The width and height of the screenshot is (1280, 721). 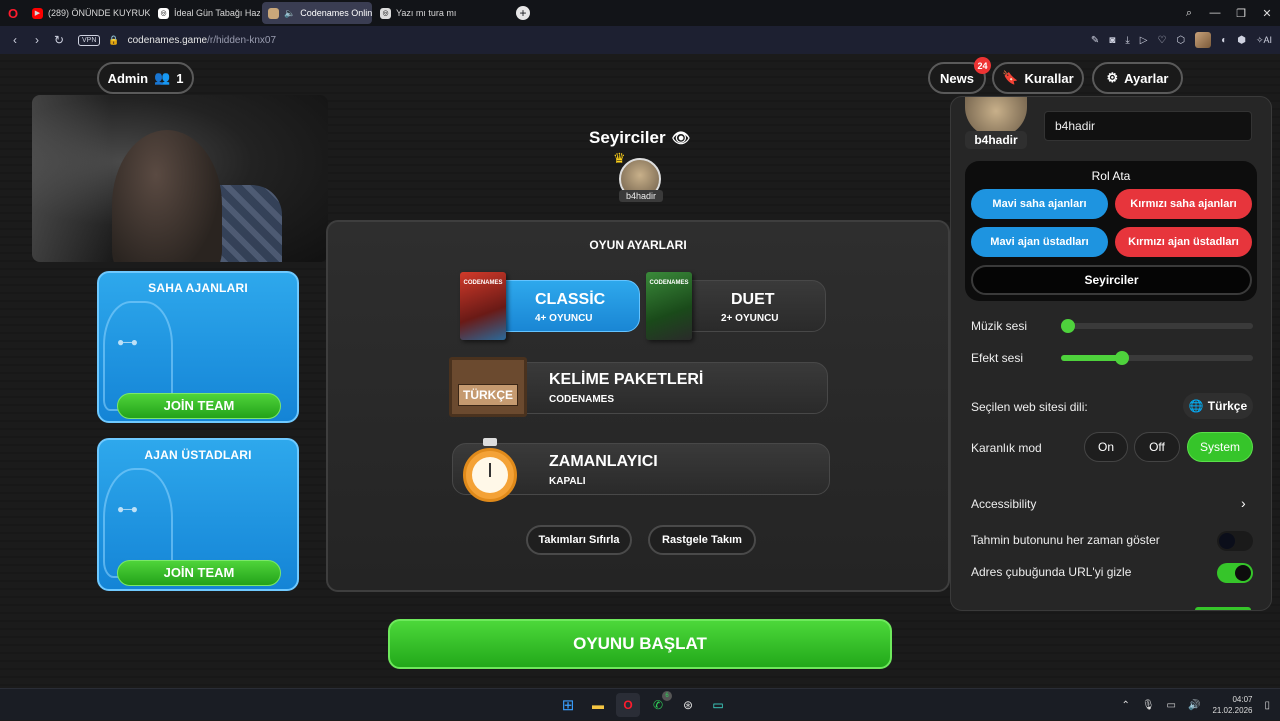 What do you see at coordinates (1194, 705) in the screenshot?
I see `volume-icon: 🔊` at bounding box center [1194, 705].